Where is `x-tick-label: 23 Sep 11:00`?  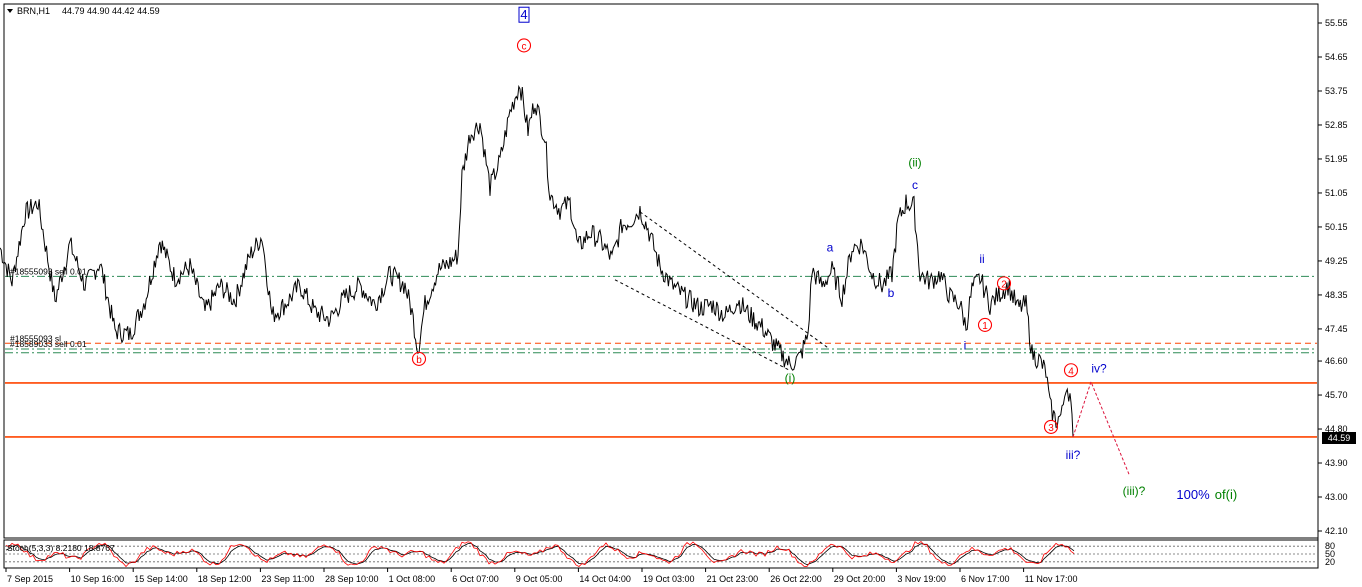
x-tick-label: 23 Sep 11:00 is located at coordinates (287, 579).